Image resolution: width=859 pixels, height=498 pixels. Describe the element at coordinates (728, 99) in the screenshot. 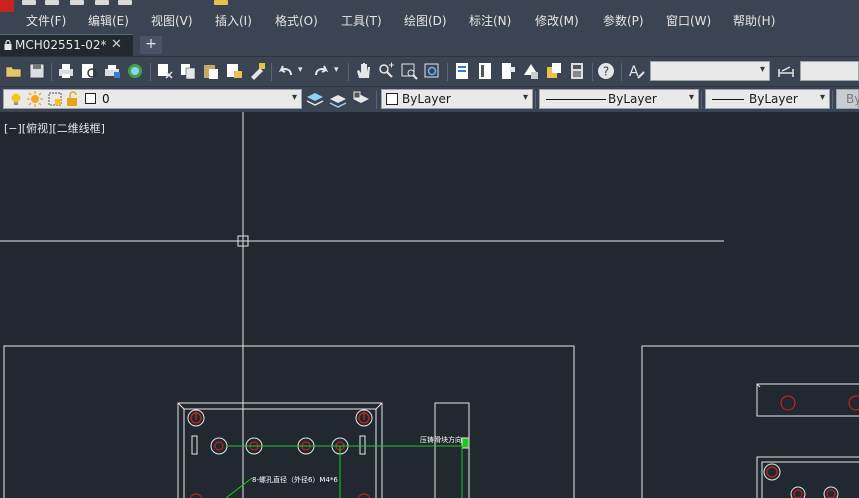

I see `lineweight-preview` at that location.